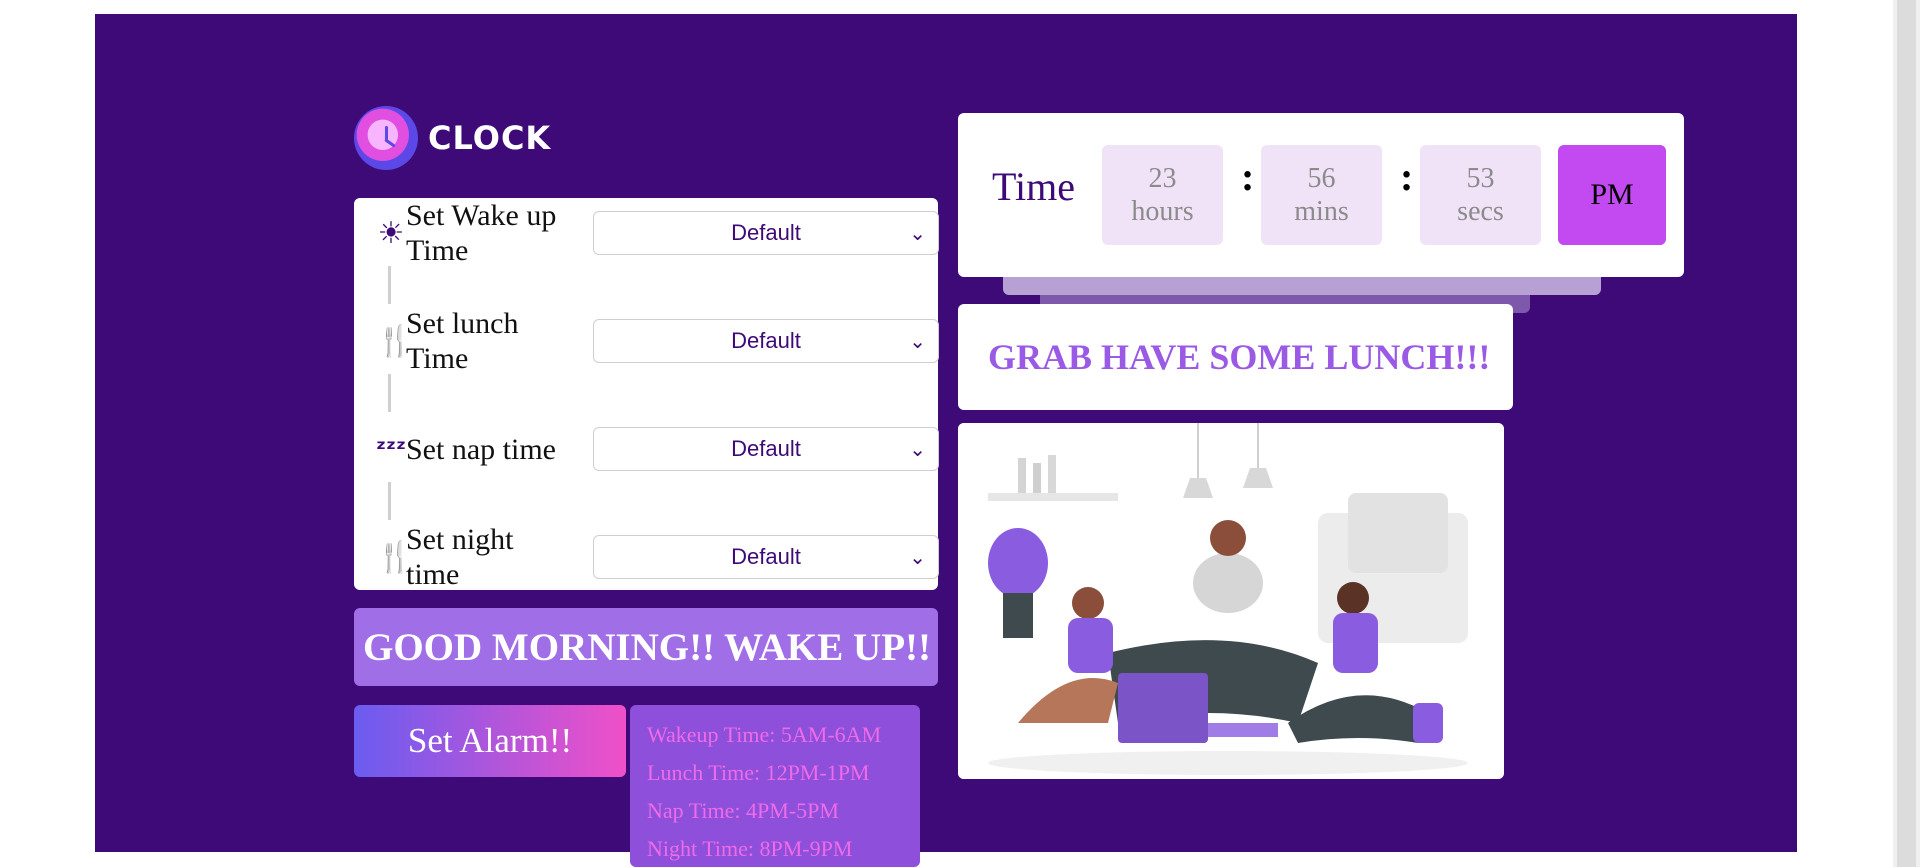 The height and width of the screenshot is (868, 1920). I want to click on clock-card: Time 23 hours : 56 mins : 53 secs PM, so click(1321, 195).